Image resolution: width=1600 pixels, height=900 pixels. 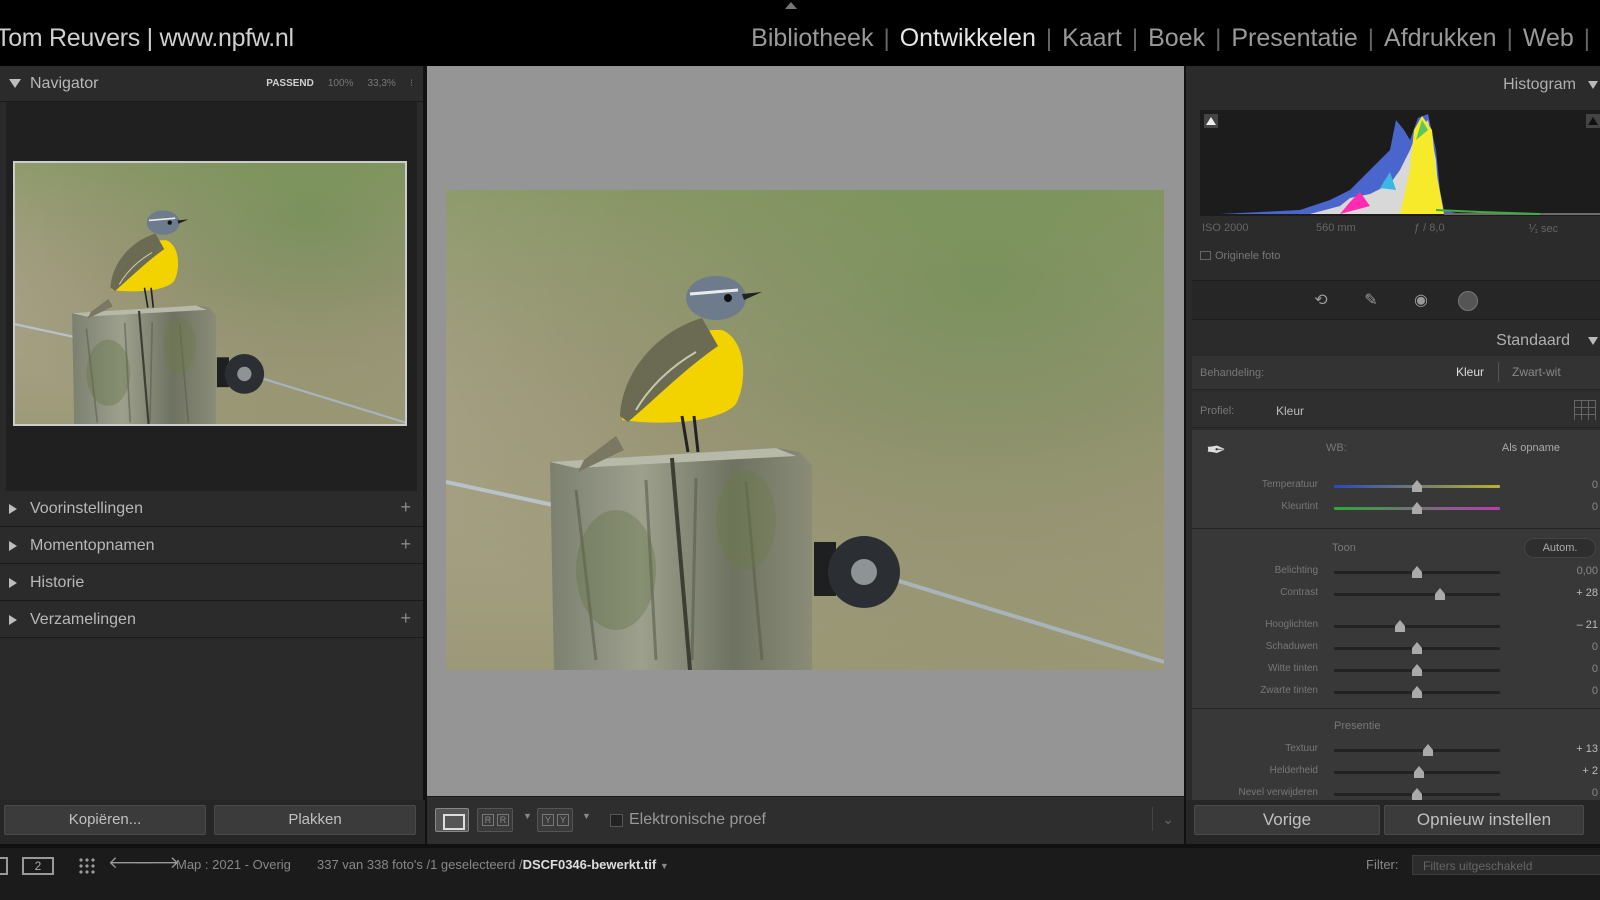 I want to click on split-dropdown-icon: ▼, so click(x=586, y=816).